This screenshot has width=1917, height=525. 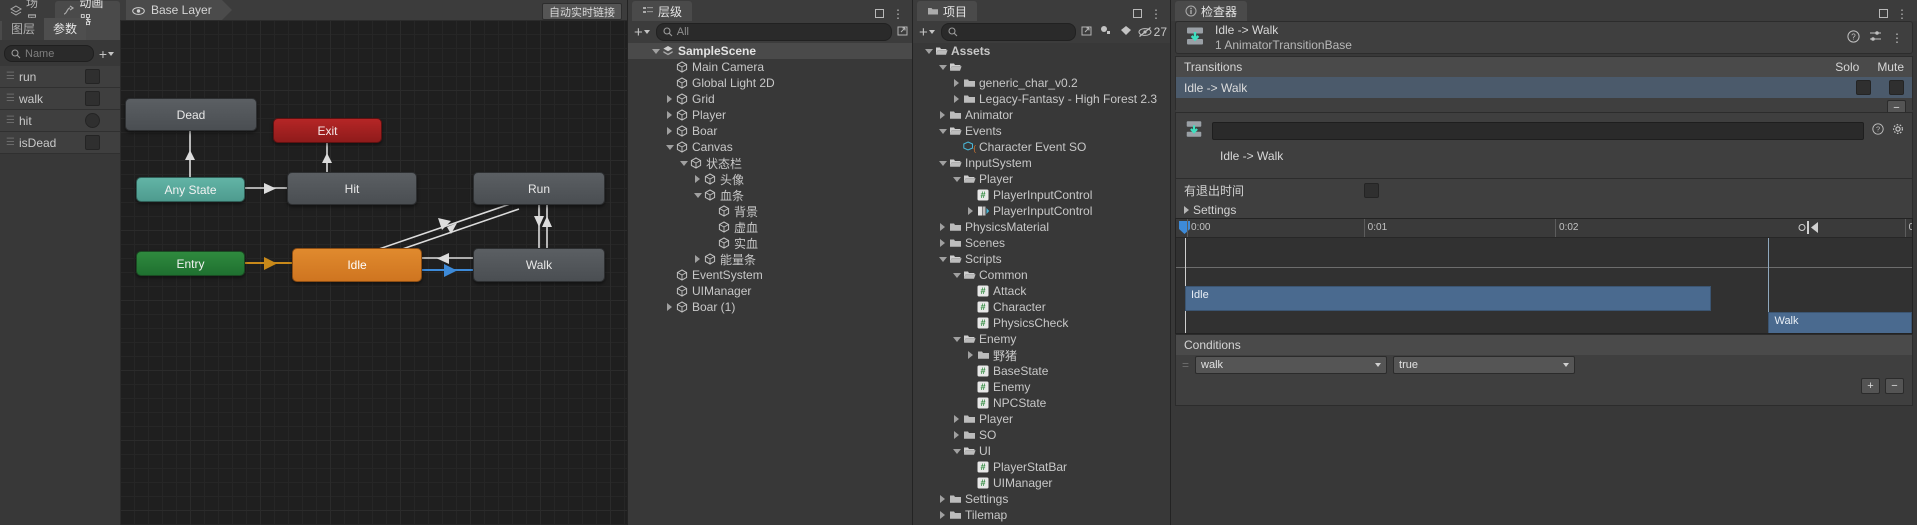 I want to click on transition-name-input, so click(x=1538, y=130).